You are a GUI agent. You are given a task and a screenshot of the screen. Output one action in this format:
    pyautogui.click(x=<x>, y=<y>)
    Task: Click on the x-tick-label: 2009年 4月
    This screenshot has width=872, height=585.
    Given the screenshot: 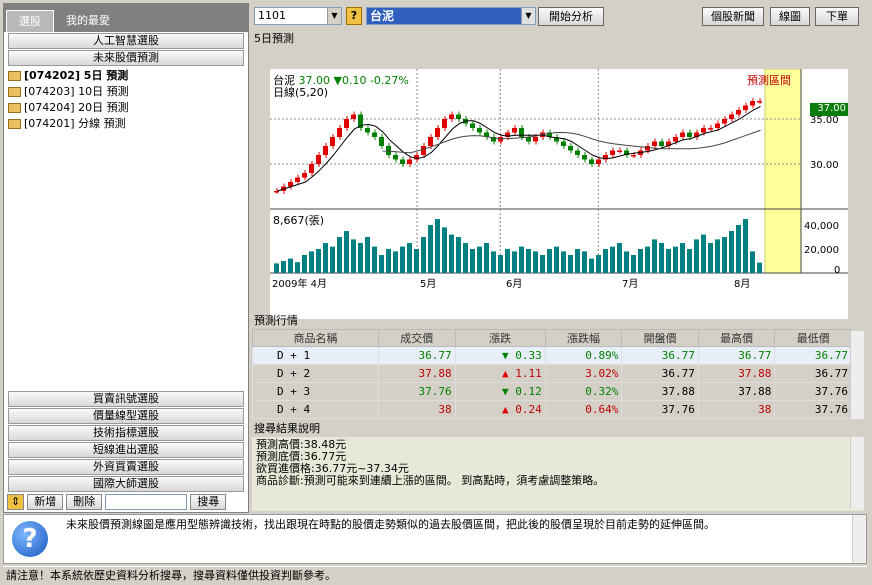 What is the action you would take?
    pyautogui.click(x=299, y=283)
    